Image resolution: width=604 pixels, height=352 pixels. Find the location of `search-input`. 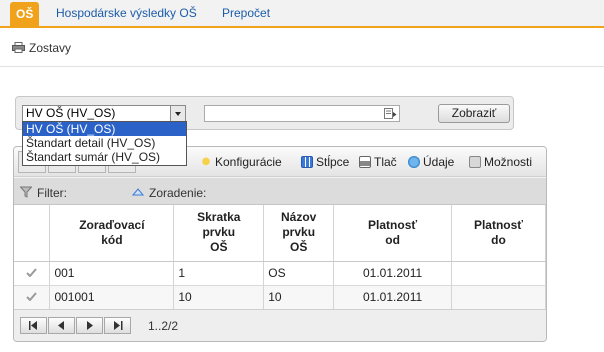

search-input is located at coordinates (302, 113).